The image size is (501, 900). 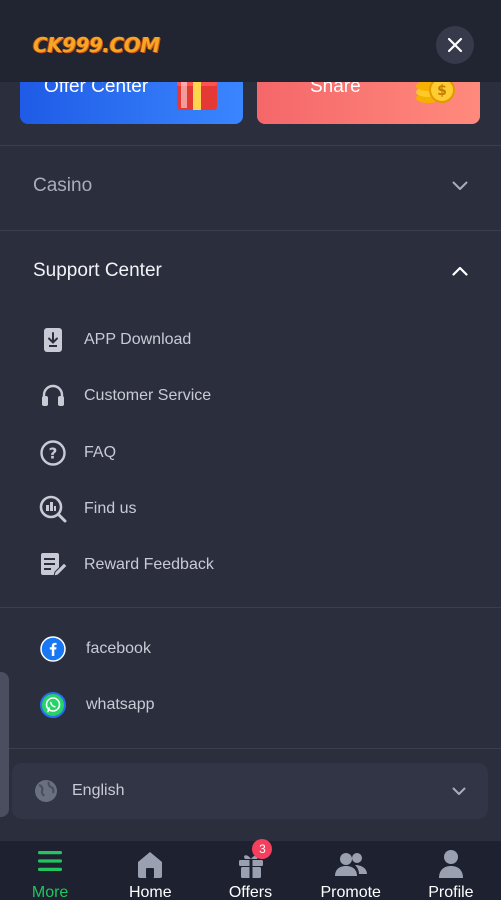 I want to click on casino-title: Casino, so click(x=63, y=185).